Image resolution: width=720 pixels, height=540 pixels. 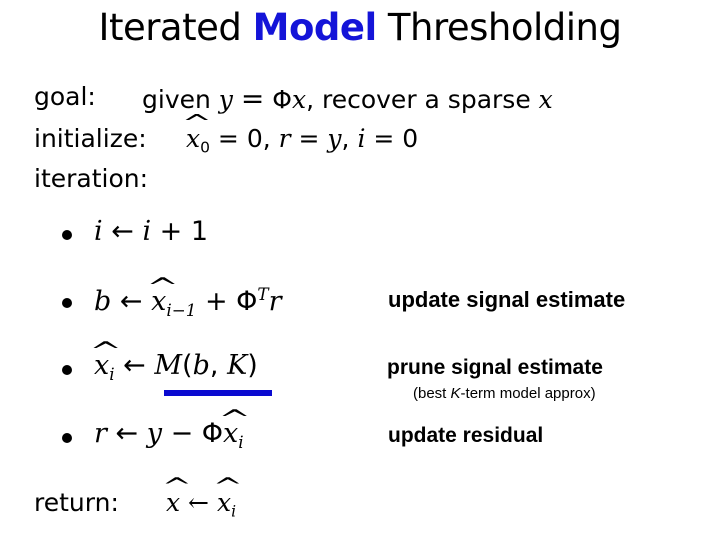 I want to click on model-underline, so click(x=218, y=393).